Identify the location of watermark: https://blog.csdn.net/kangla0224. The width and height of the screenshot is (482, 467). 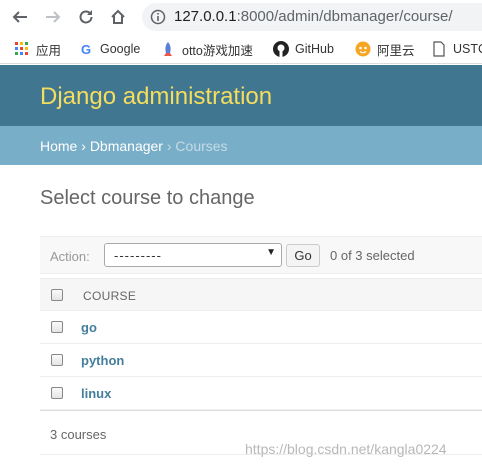
(346, 449).